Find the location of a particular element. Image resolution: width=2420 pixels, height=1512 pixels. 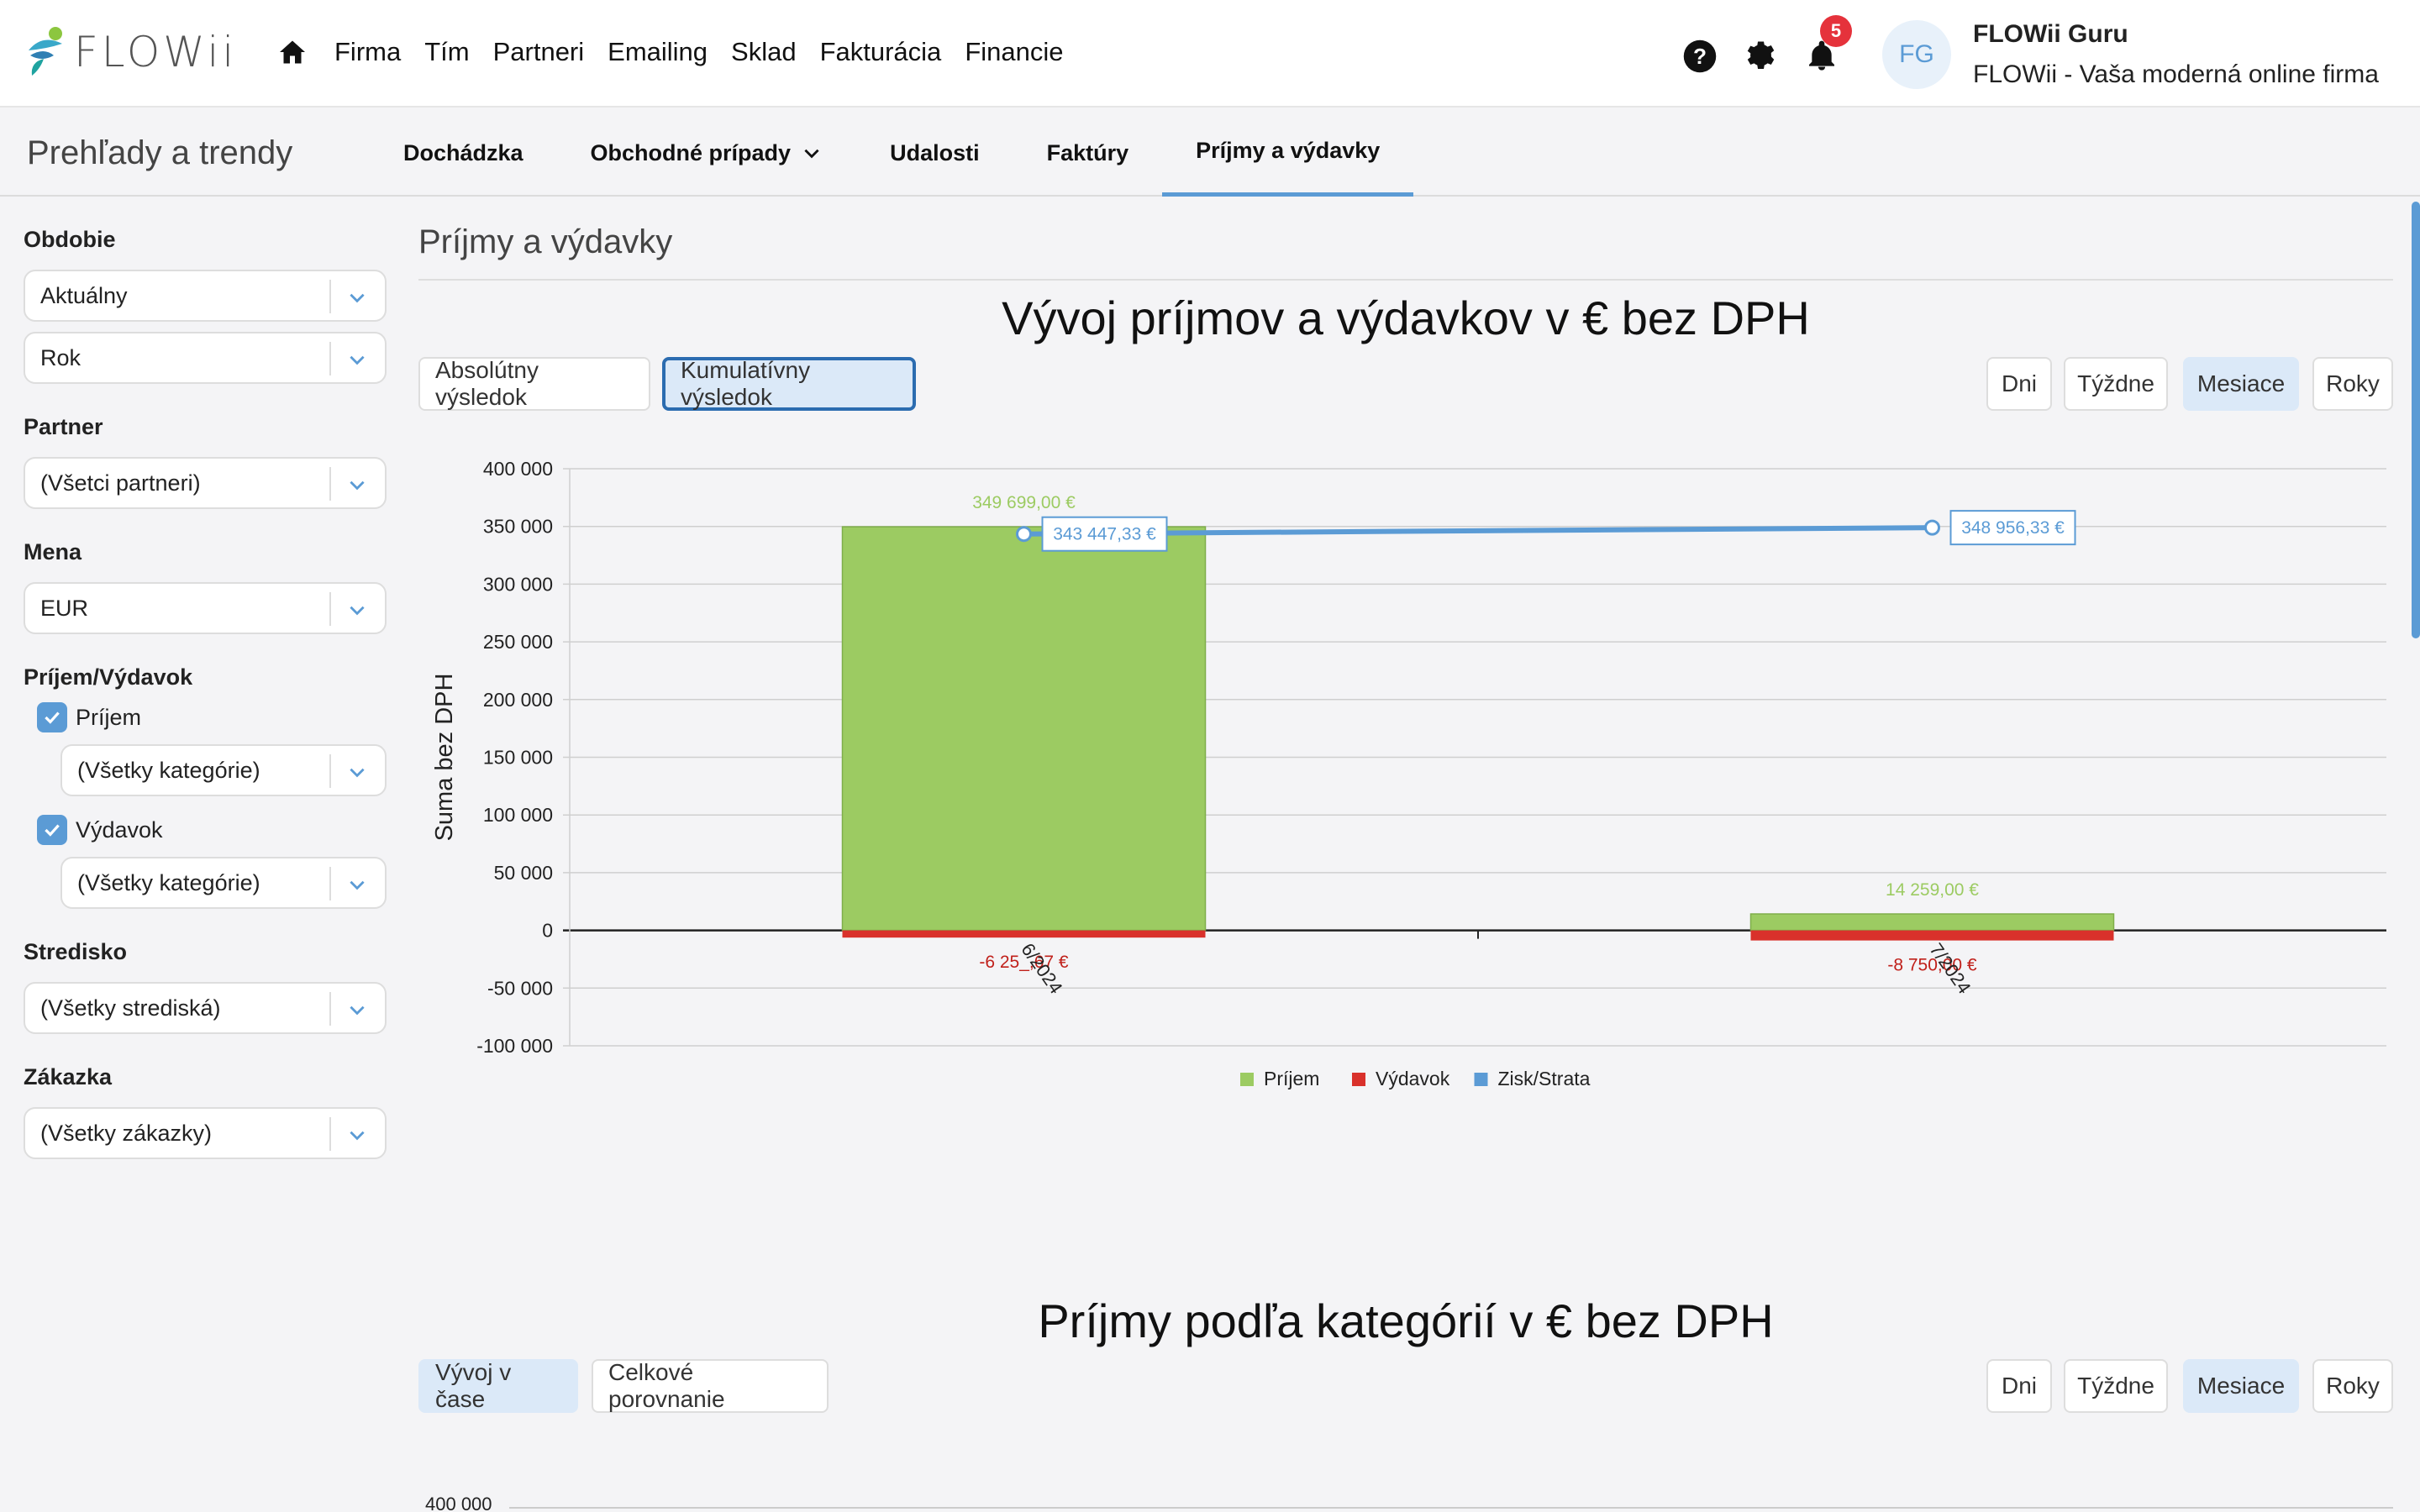

weeks-button: Týždne is located at coordinates (2116, 384).